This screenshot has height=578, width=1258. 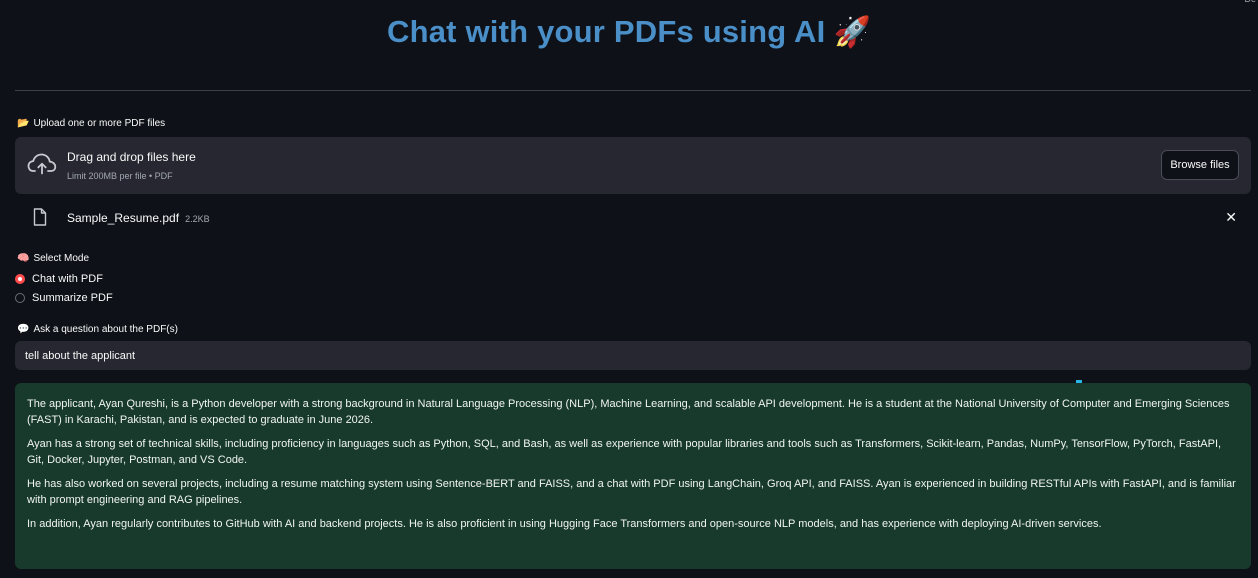 What do you see at coordinates (633, 90) in the screenshot?
I see `divider` at bounding box center [633, 90].